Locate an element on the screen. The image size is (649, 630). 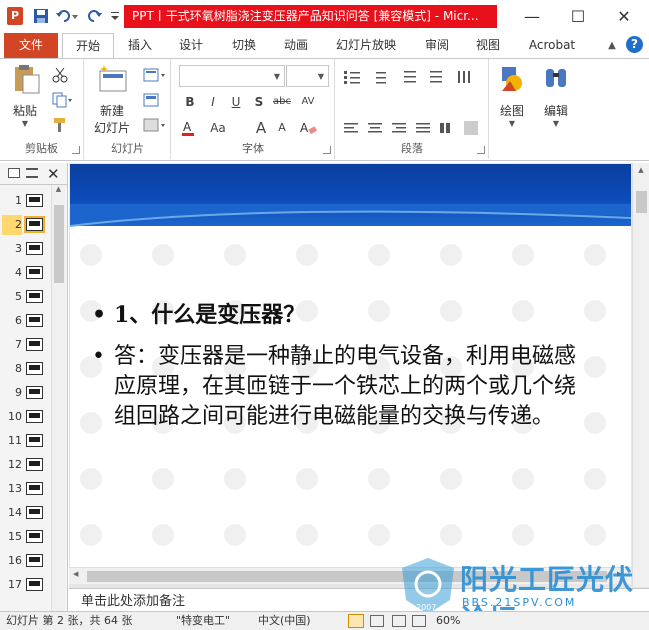
maximize-button: ☐ is located at coordinates (578, 16).